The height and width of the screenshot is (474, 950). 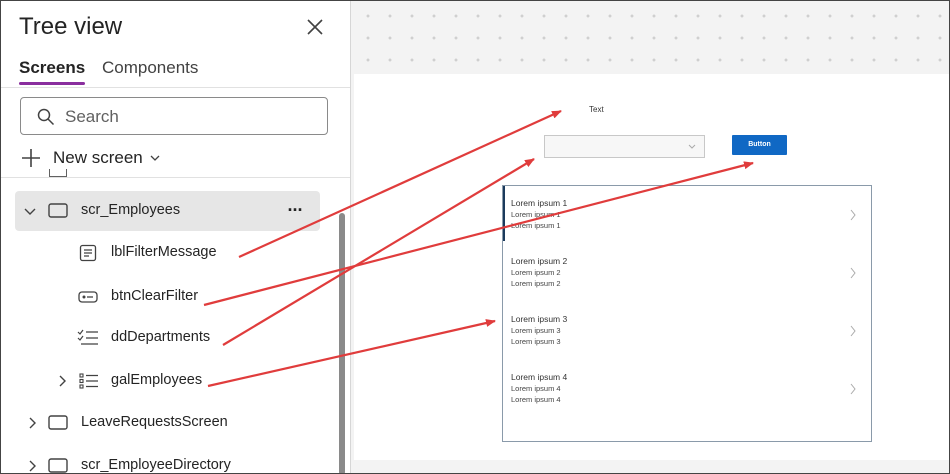 I want to click on canvas-label: Text, so click(x=596, y=109).